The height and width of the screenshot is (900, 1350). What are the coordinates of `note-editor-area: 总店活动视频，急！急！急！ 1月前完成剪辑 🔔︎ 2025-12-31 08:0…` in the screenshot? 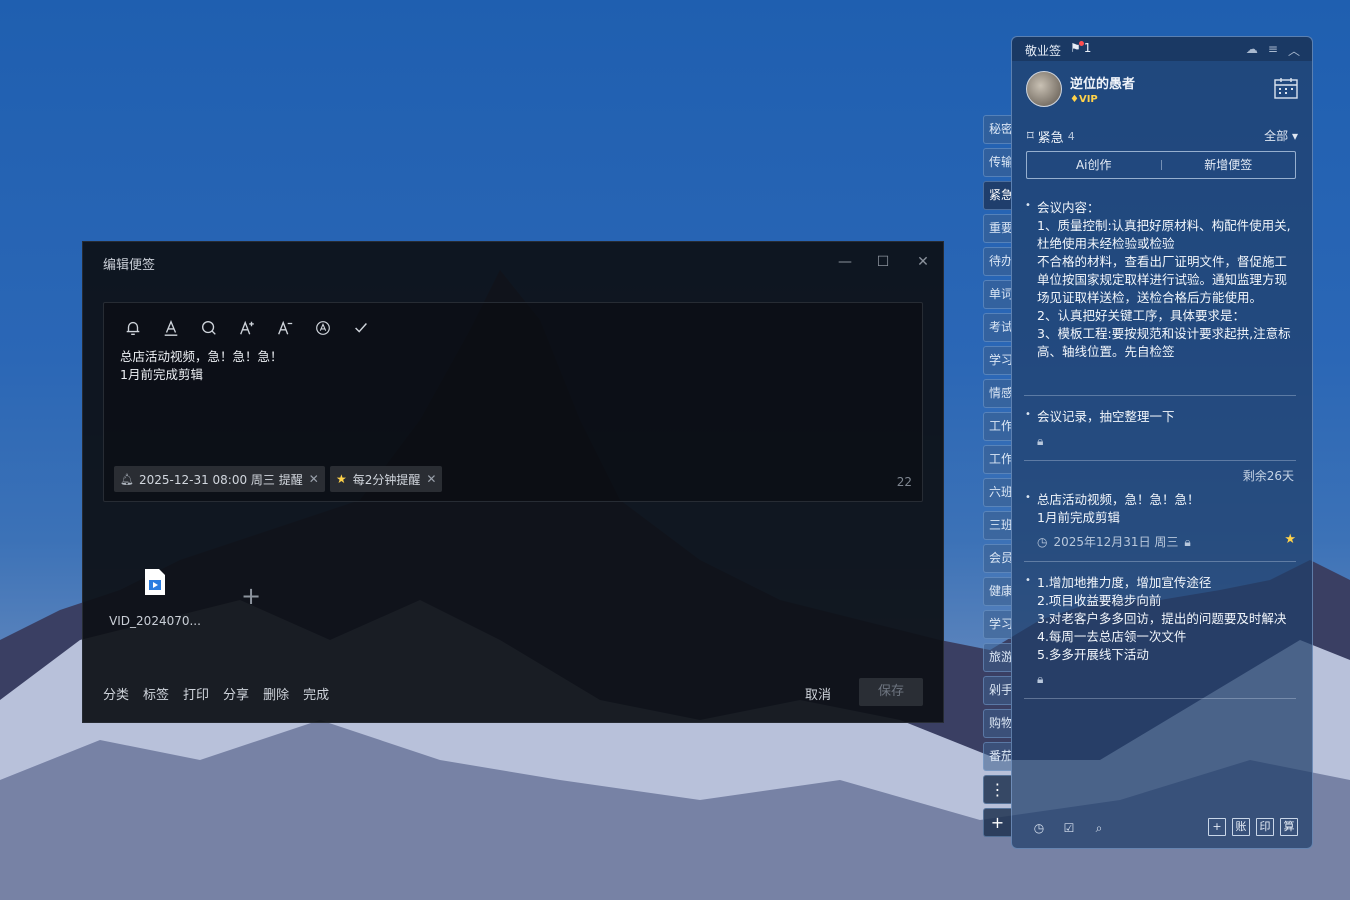 It's located at (513, 402).